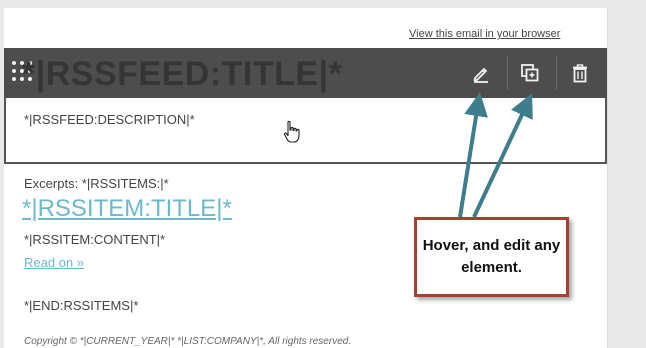 The height and width of the screenshot is (348, 646). What do you see at coordinates (182, 74) in the screenshot?
I see `rss-feed-title: *|RSSFEED:TITLE|*` at bounding box center [182, 74].